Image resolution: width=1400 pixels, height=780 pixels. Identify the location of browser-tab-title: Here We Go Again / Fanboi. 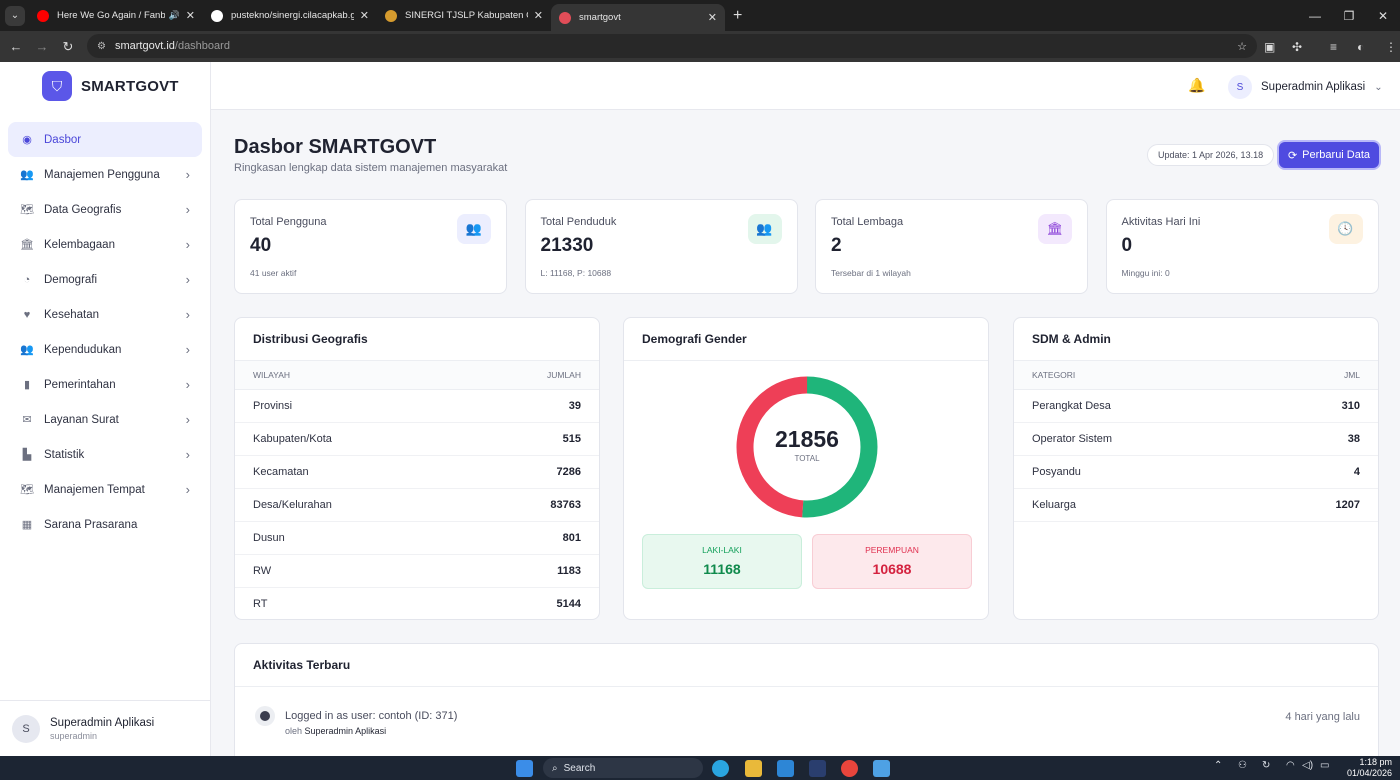
(111, 15).